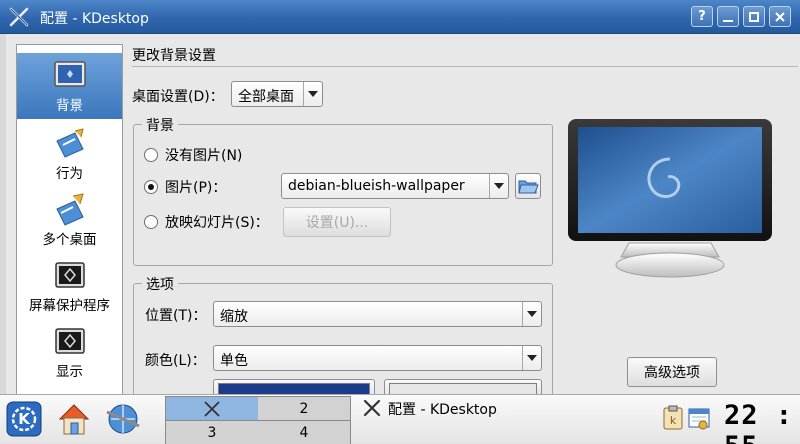  Describe the element at coordinates (234, 317) in the screenshot. I see `position-value: 缩放` at that location.